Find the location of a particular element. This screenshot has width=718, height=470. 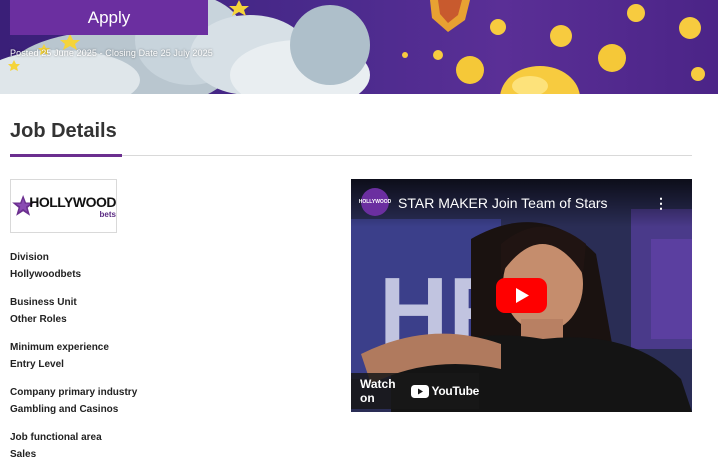

detail-label: Minimum experience is located at coordinates (59, 347).